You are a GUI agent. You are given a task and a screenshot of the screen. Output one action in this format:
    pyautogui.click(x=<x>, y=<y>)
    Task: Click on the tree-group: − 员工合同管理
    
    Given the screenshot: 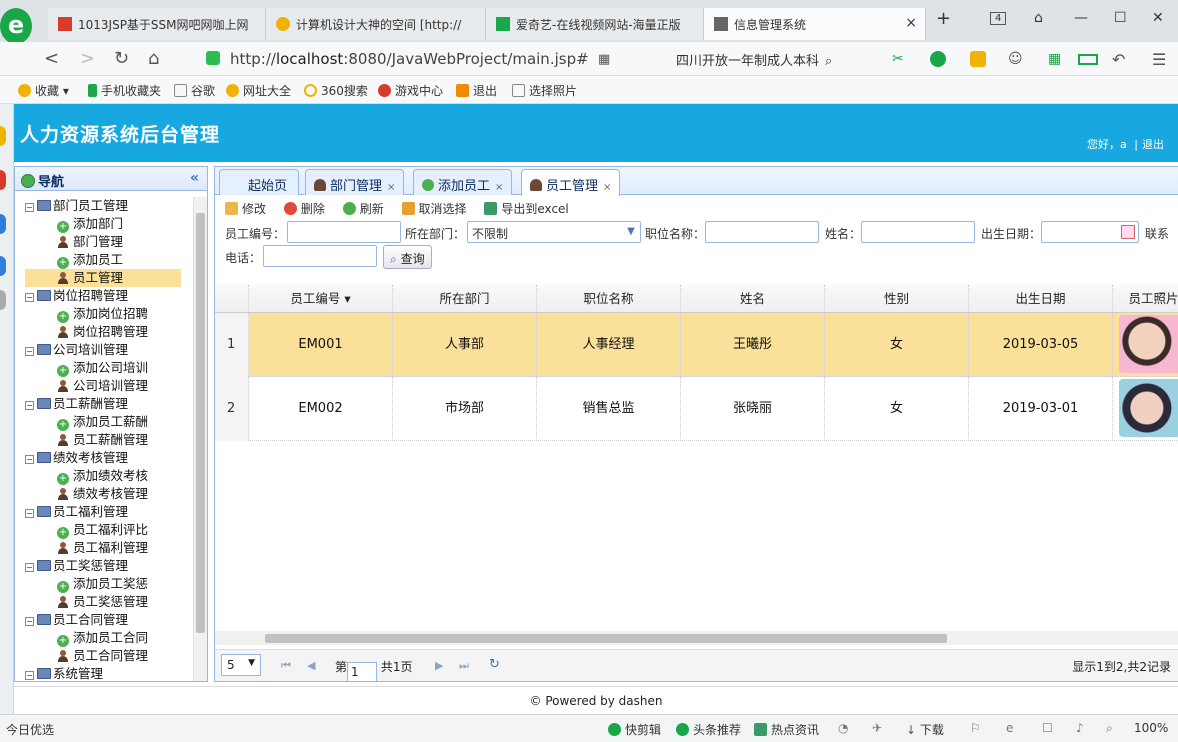 What is the action you would take?
    pyautogui.click(x=104, y=620)
    